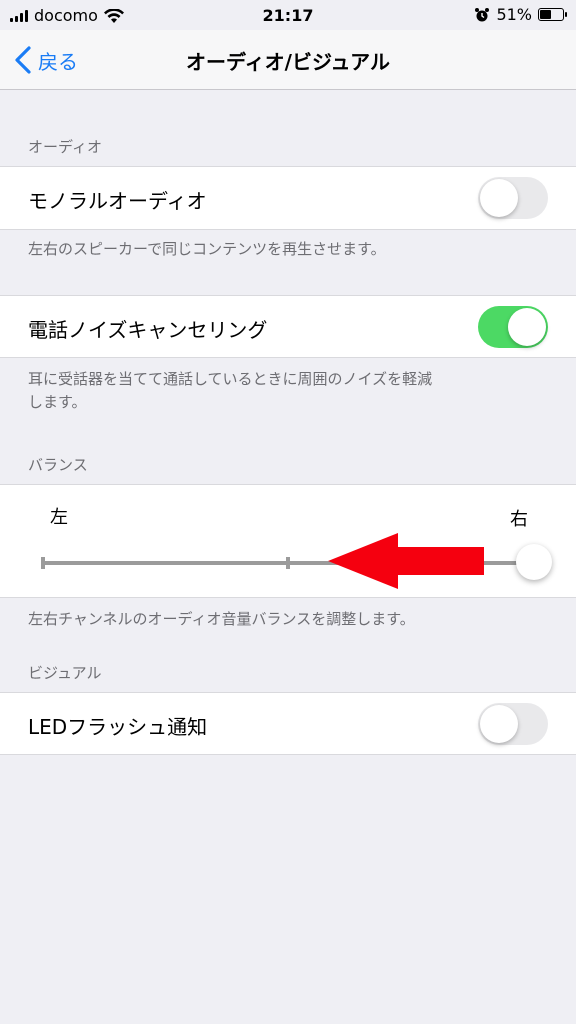  I want to click on noise-cancel-footer-line-1: 耳に受話器を当てて通話しているときに周囲のノイズを軽減, so click(230, 379).